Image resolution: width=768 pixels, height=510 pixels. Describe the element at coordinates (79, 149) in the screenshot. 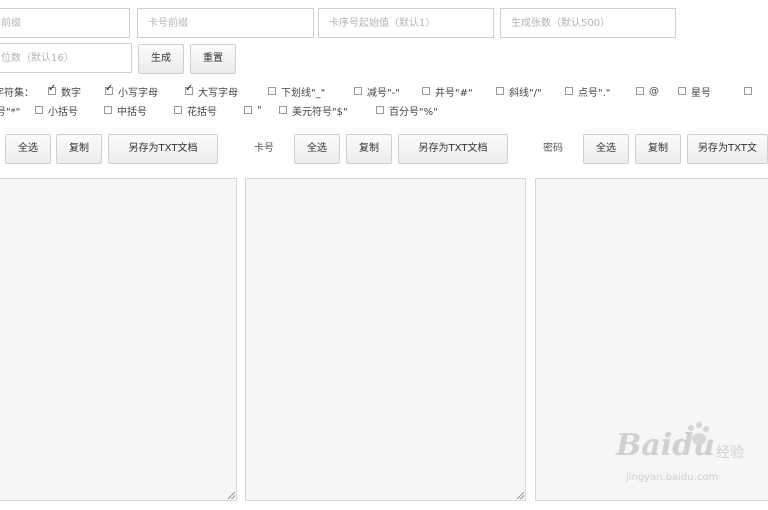

I see `panel1-copy-button: 复制` at that location.